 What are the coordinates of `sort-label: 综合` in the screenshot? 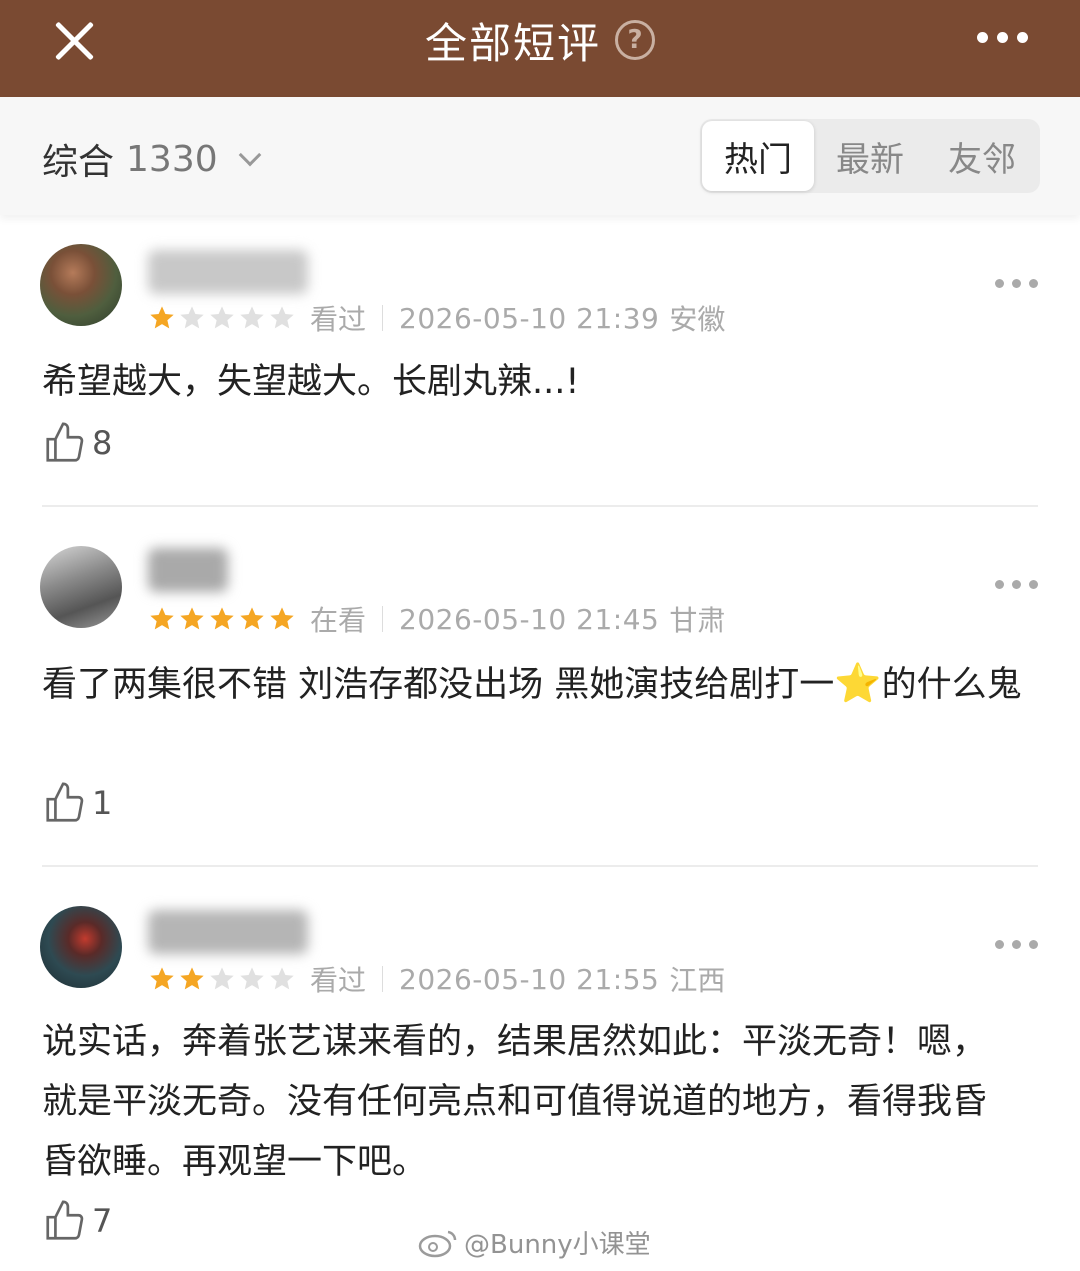 It's located at (78, 162).